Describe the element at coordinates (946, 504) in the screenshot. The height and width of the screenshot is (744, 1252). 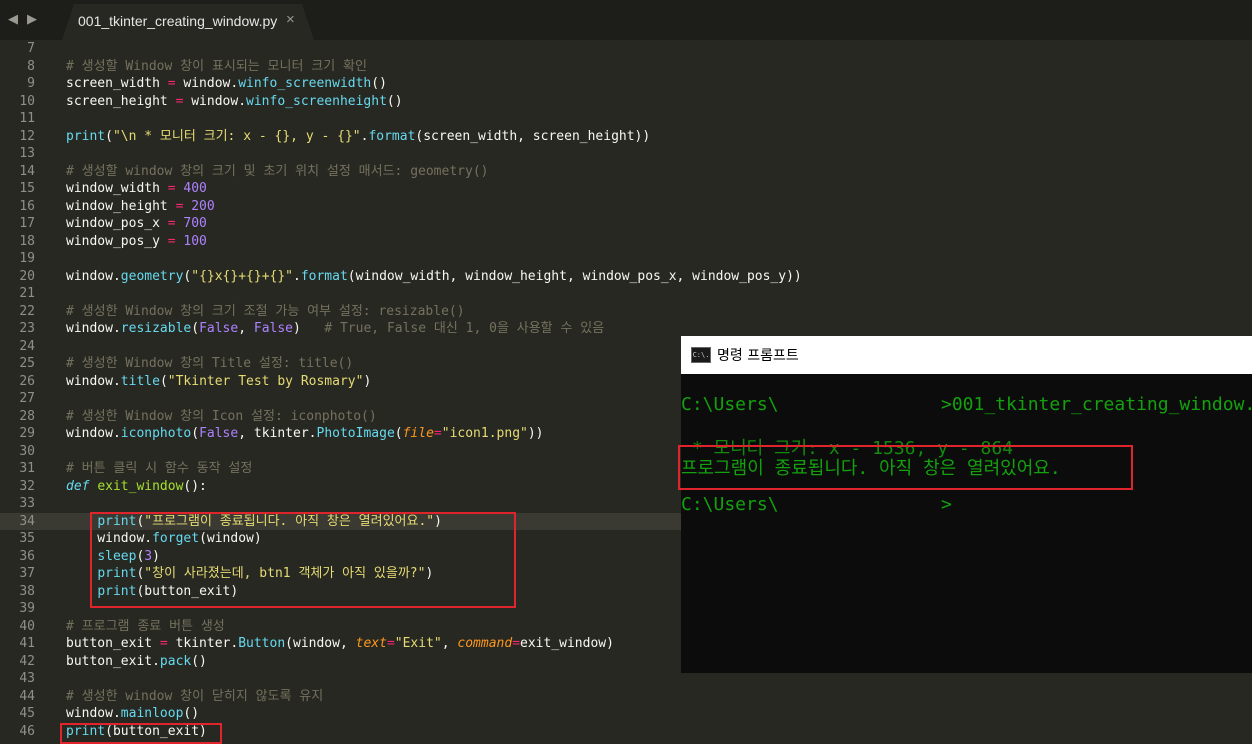
I see `prompt-command-2: >` at that location.